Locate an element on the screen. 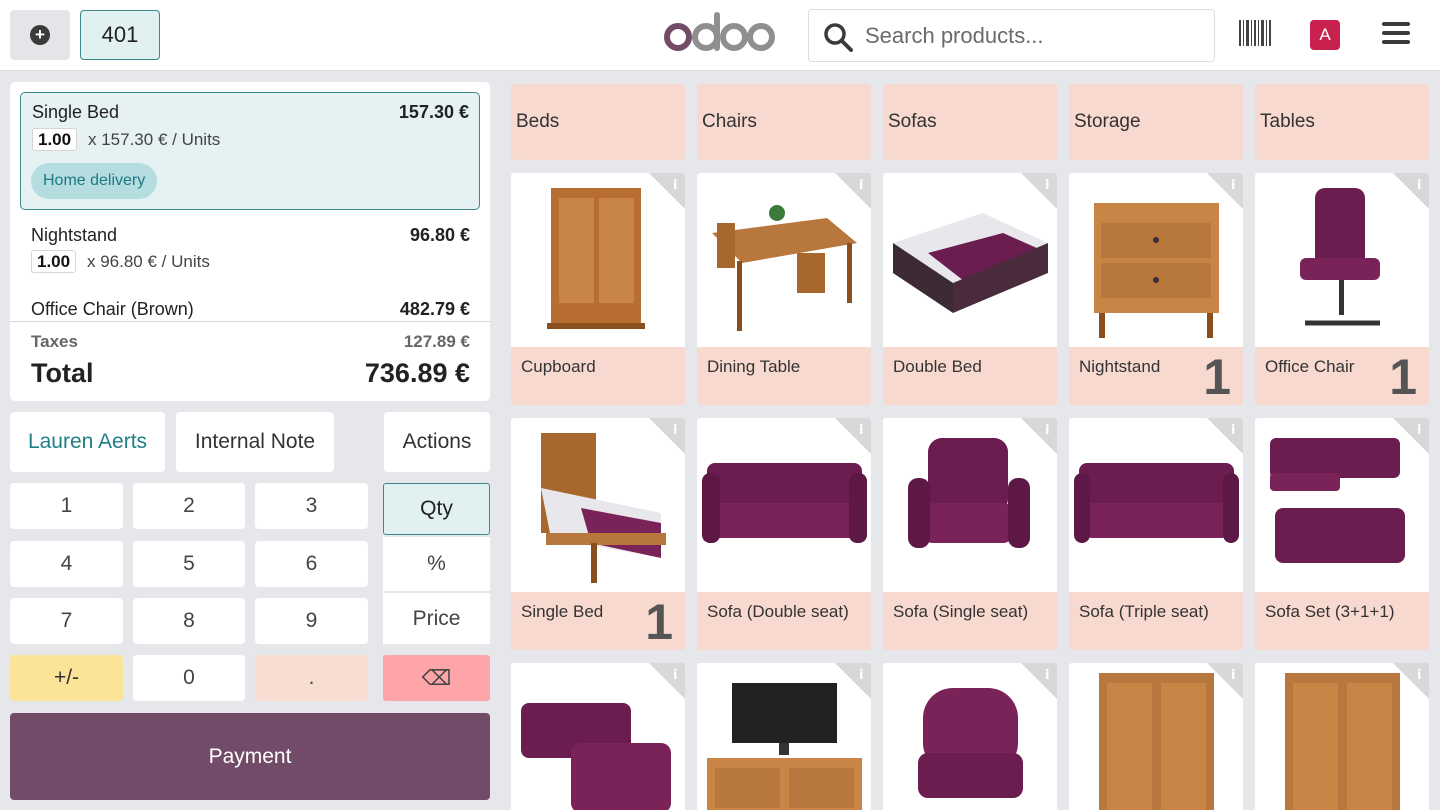 The width and height of the screenshot is (1440, 810). delivery-tag: Home delivery is located at coordinates (94, 181).